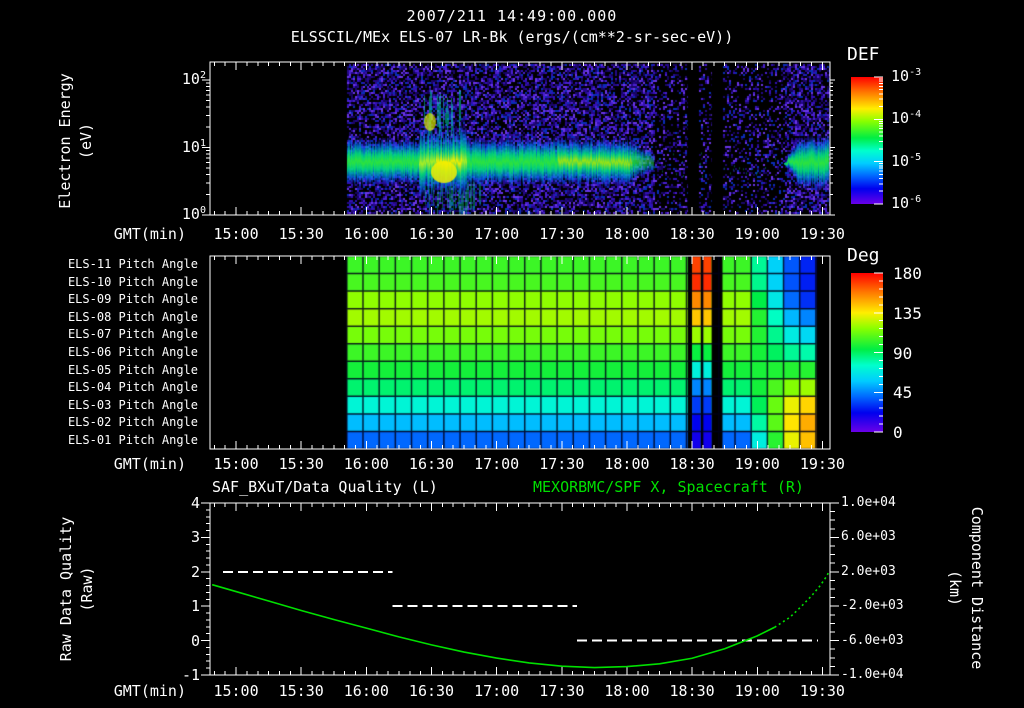 The height and width of the screenshot is (708, 1024). What do you see at coordinates (195, 503) in the screenshot?
I see `y-tick-label: 4` at bounding box center [195, 503].